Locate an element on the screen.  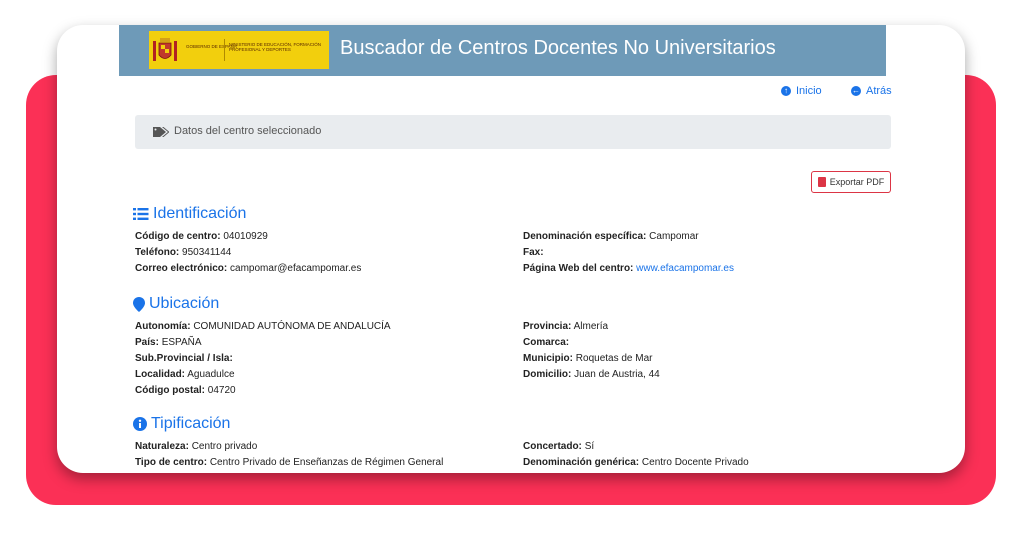
atras-link: ← Atrás is located at coordinates (871, 91).